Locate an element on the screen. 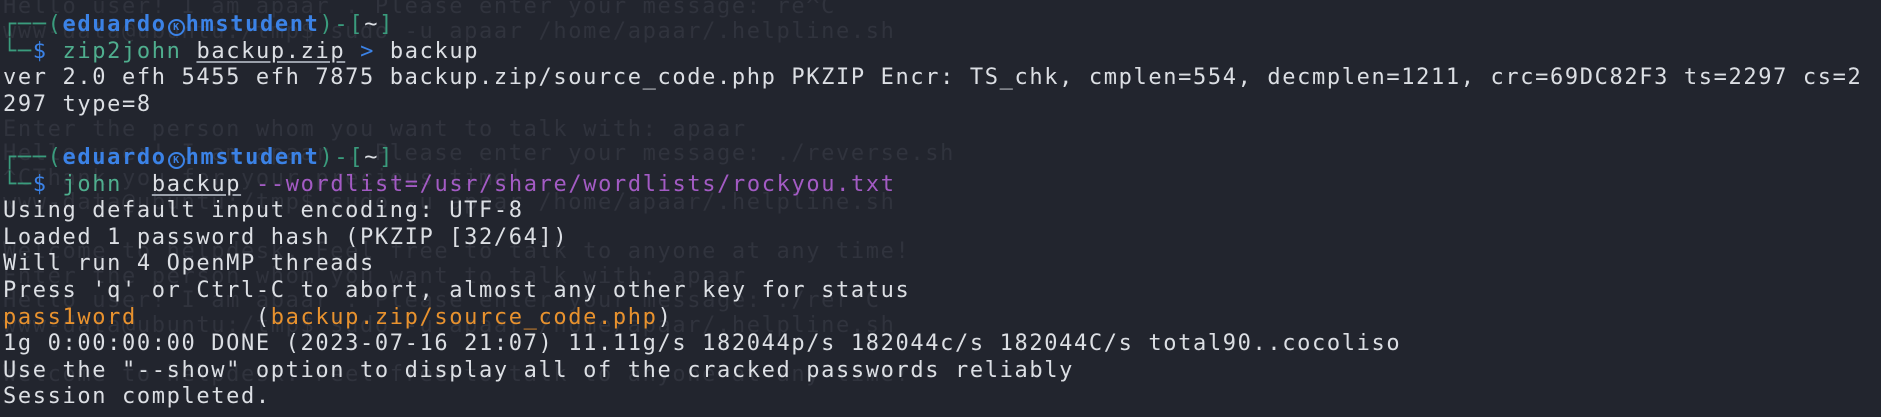  cracked-source: backup.zip/source_code.php is located at coordinates (464, 317).